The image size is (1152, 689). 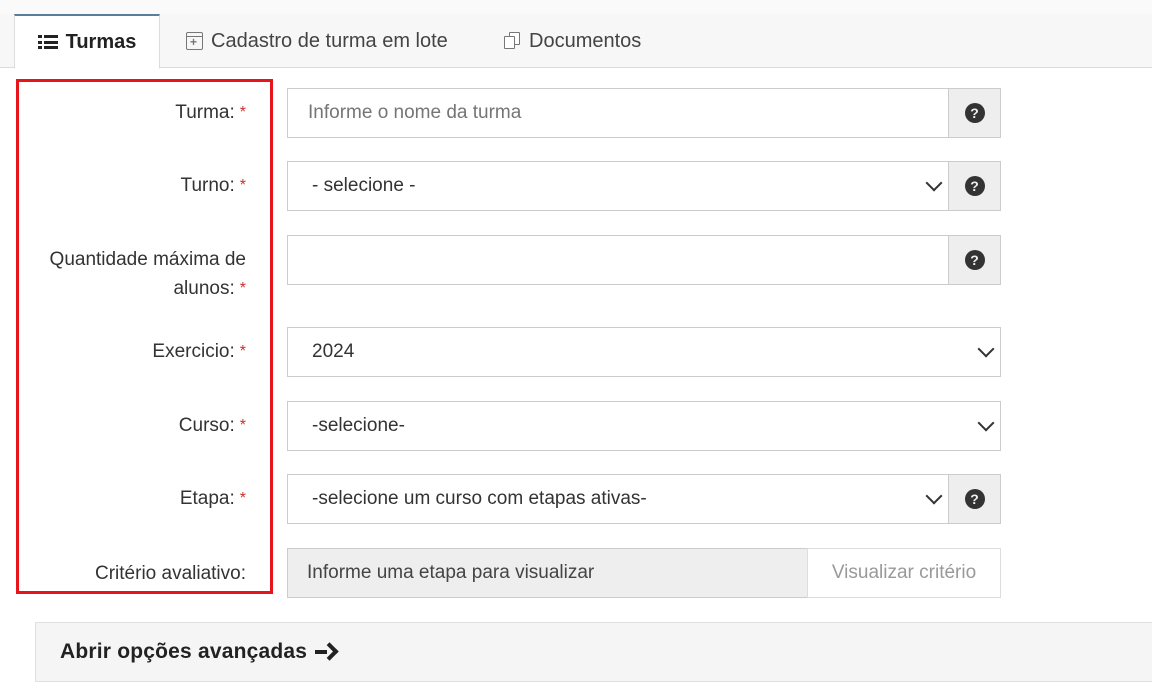 What do you see at coordinates (512, 41) in the screenshot?
I see `documents-icon` at bounding box center [512, 41].